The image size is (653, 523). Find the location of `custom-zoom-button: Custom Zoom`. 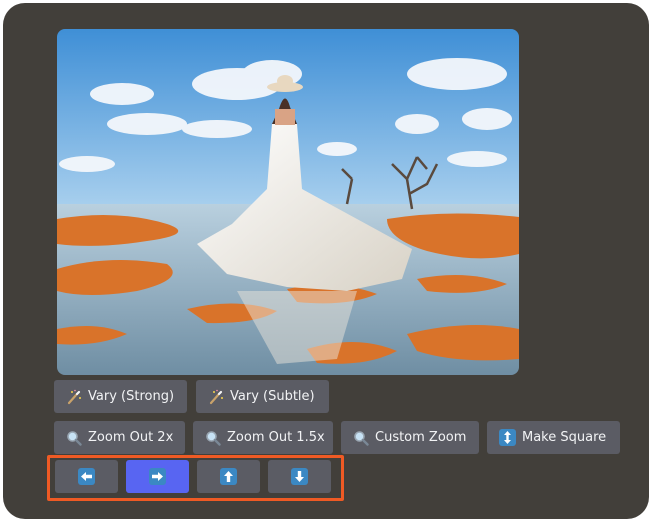

custom-zoom-button: Custom Zoom is located at coordinates (410, 437).